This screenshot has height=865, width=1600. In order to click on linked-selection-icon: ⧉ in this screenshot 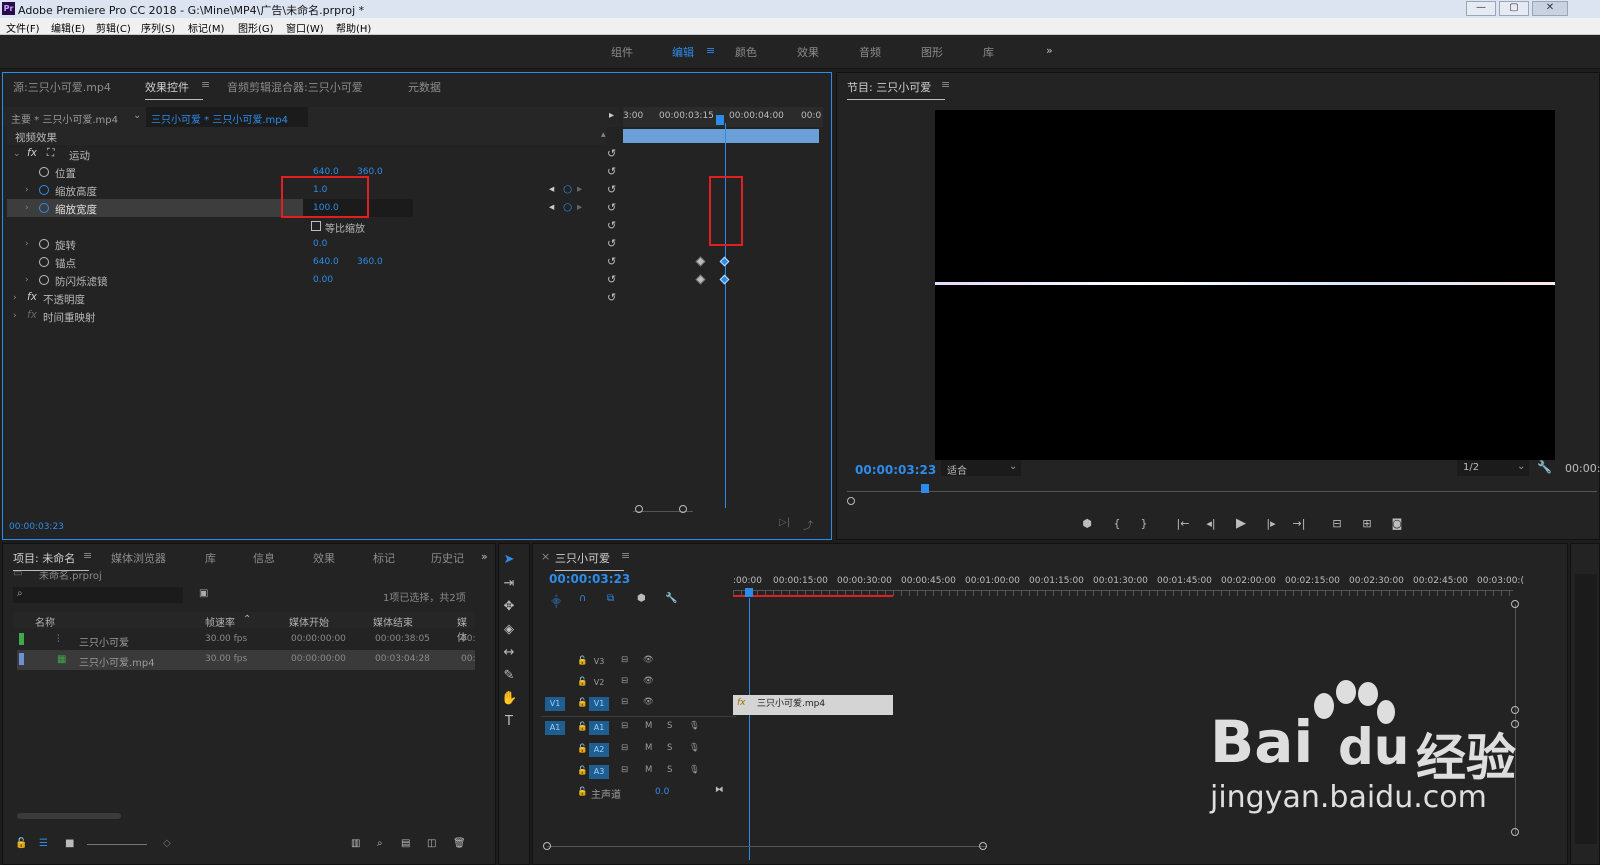, I will do `click(610, 598)`.